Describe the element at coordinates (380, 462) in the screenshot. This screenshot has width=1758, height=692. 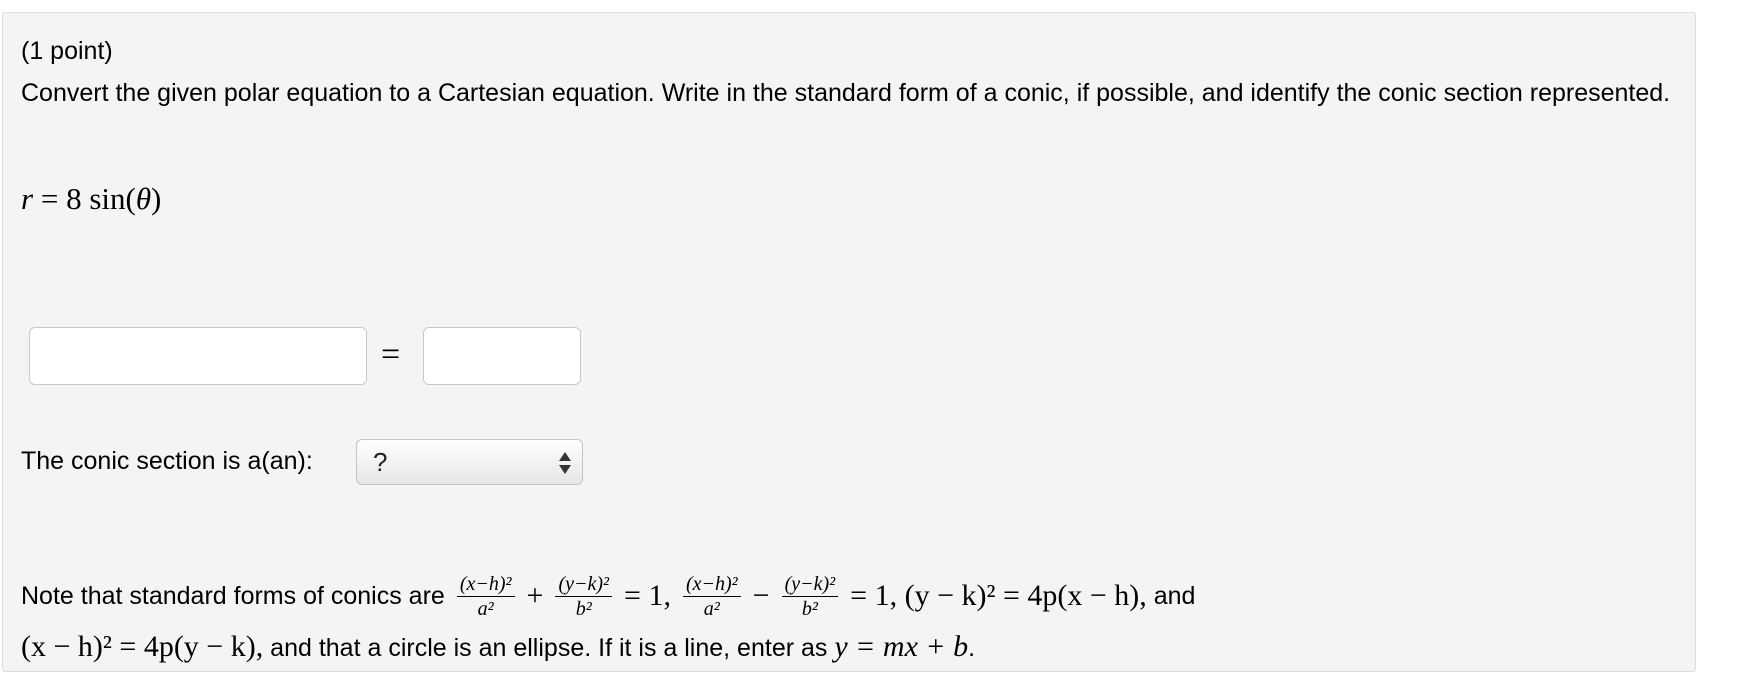
I see `conic-type-selected-value: ?` at that location.